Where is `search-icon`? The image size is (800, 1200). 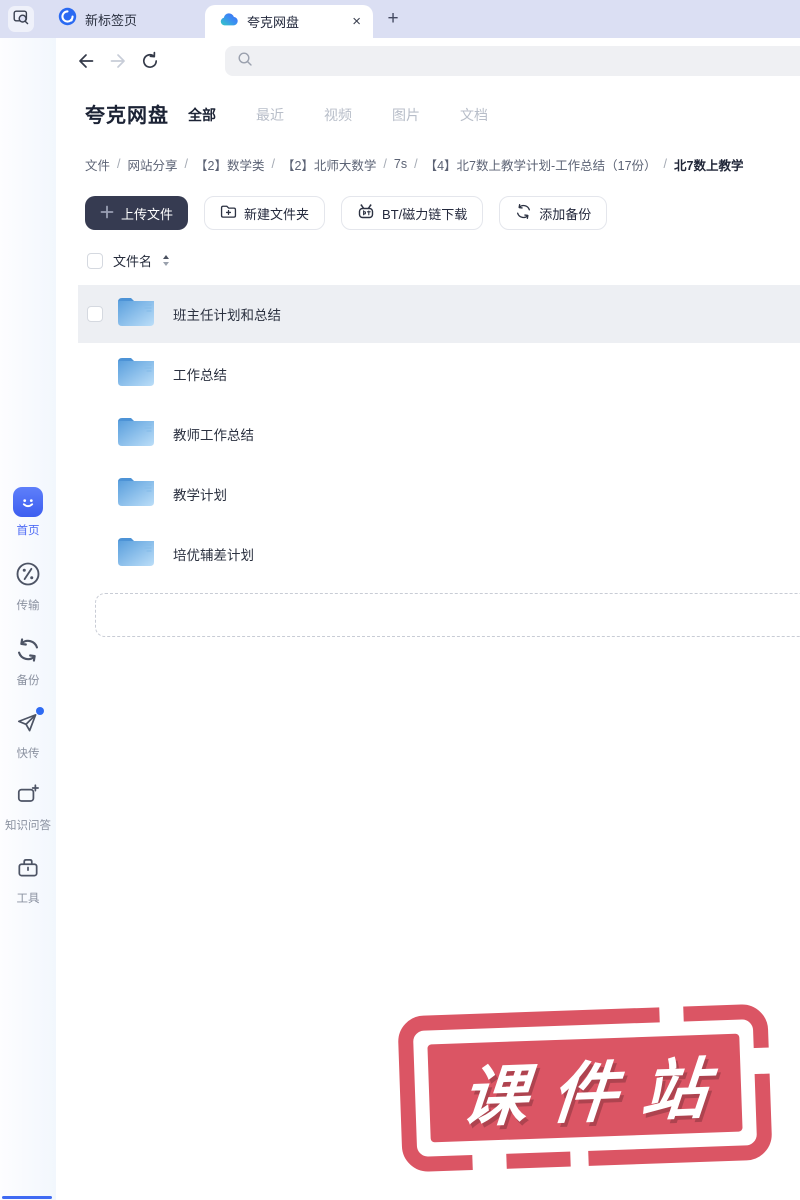 search-icon is located at coordinates (245, 61).